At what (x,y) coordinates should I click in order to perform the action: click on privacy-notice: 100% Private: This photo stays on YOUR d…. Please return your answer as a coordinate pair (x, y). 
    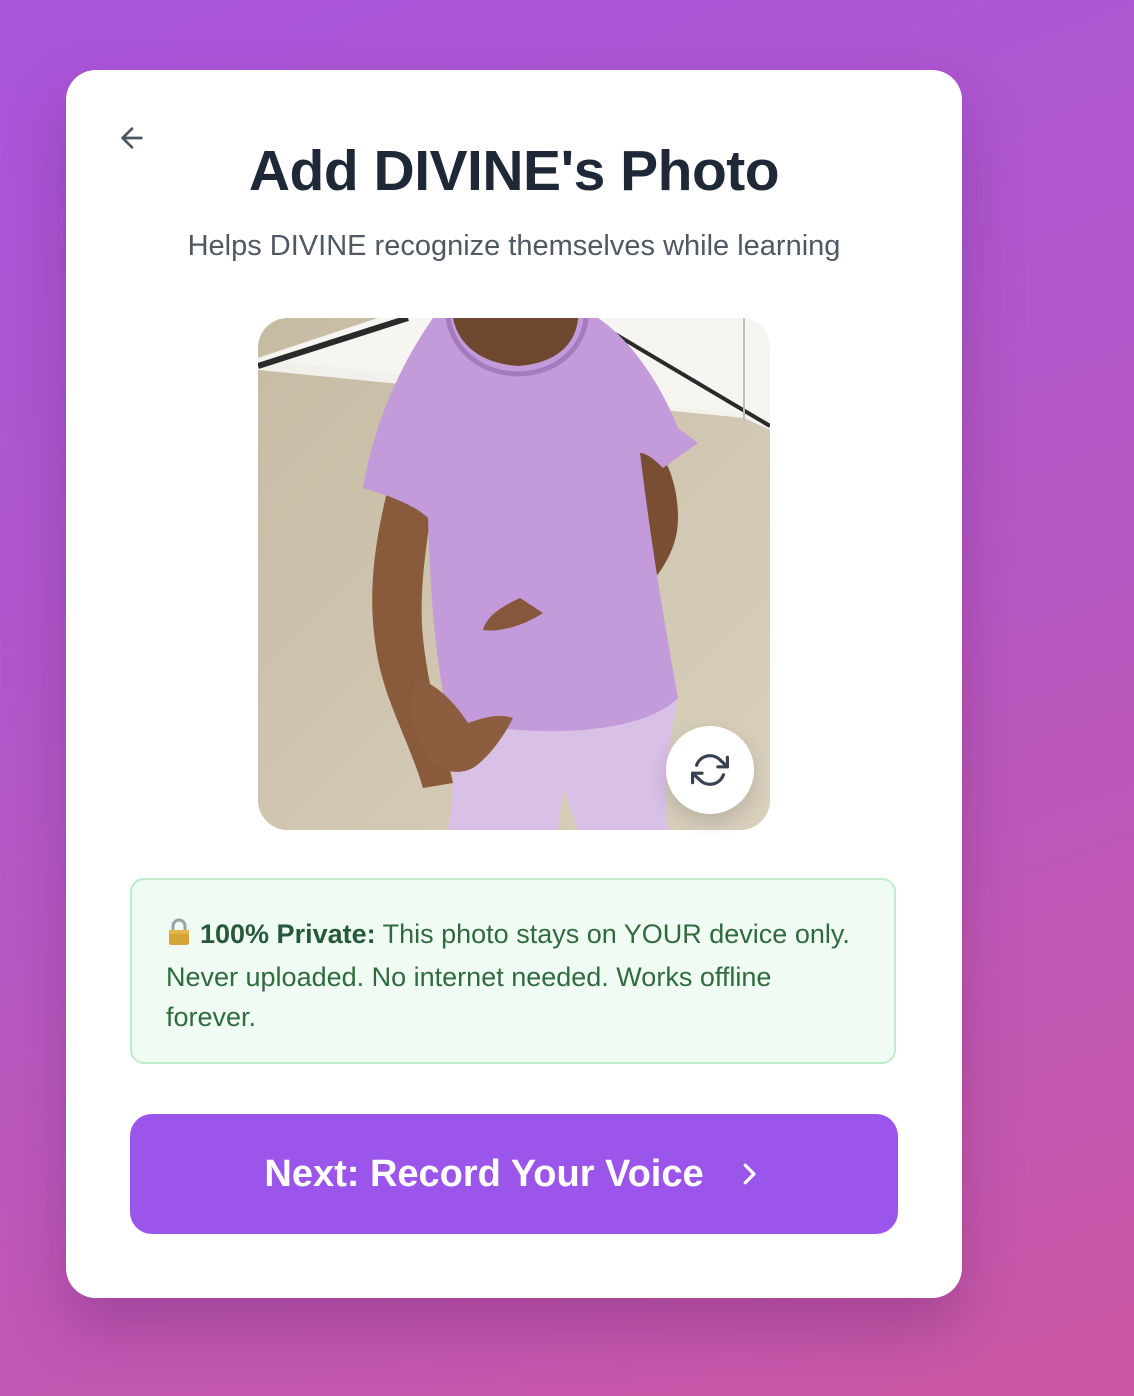
    Looking at the image, I should click on (513, 971).